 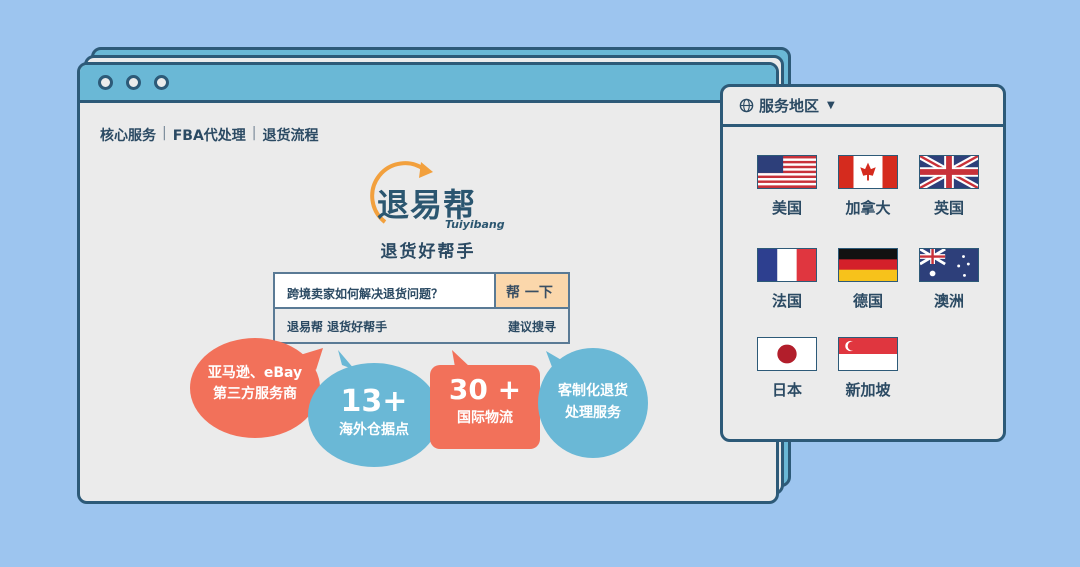 I want to click on country-usa: 美国, so click(x=787, y=186).